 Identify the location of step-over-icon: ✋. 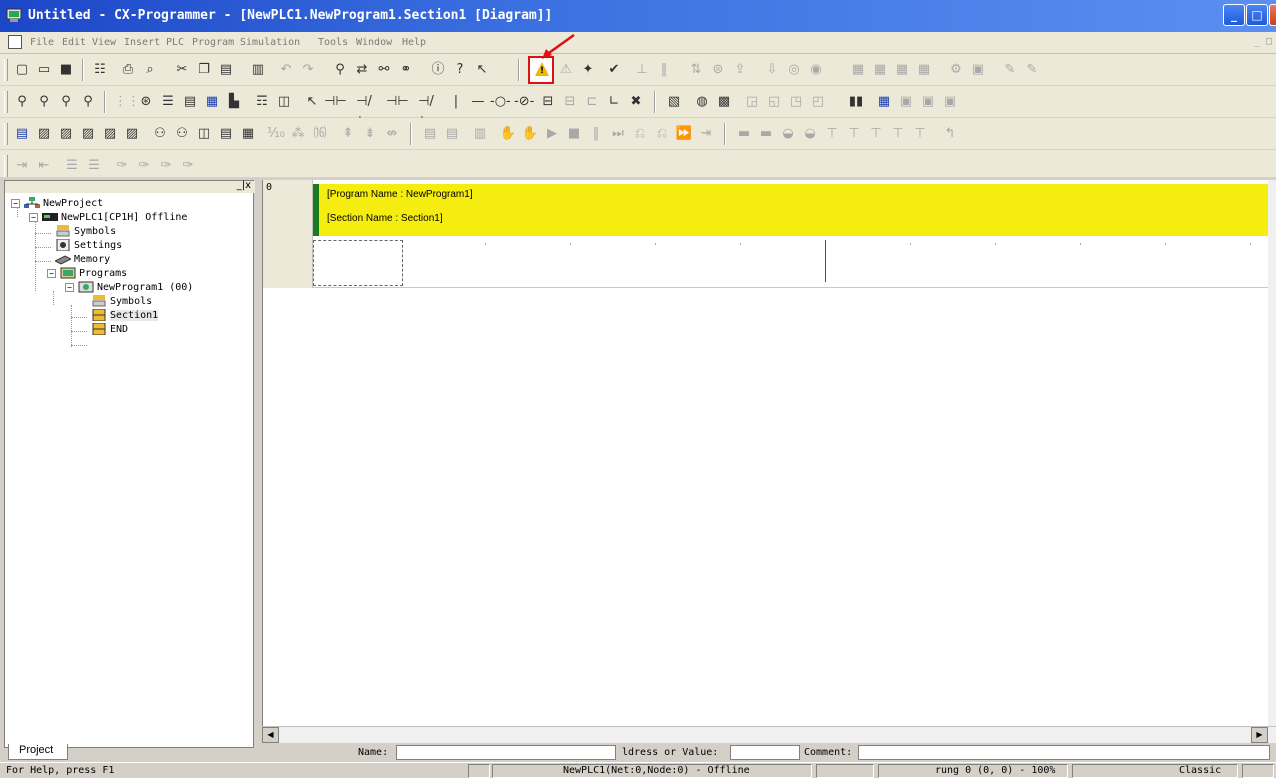
(530, 134).